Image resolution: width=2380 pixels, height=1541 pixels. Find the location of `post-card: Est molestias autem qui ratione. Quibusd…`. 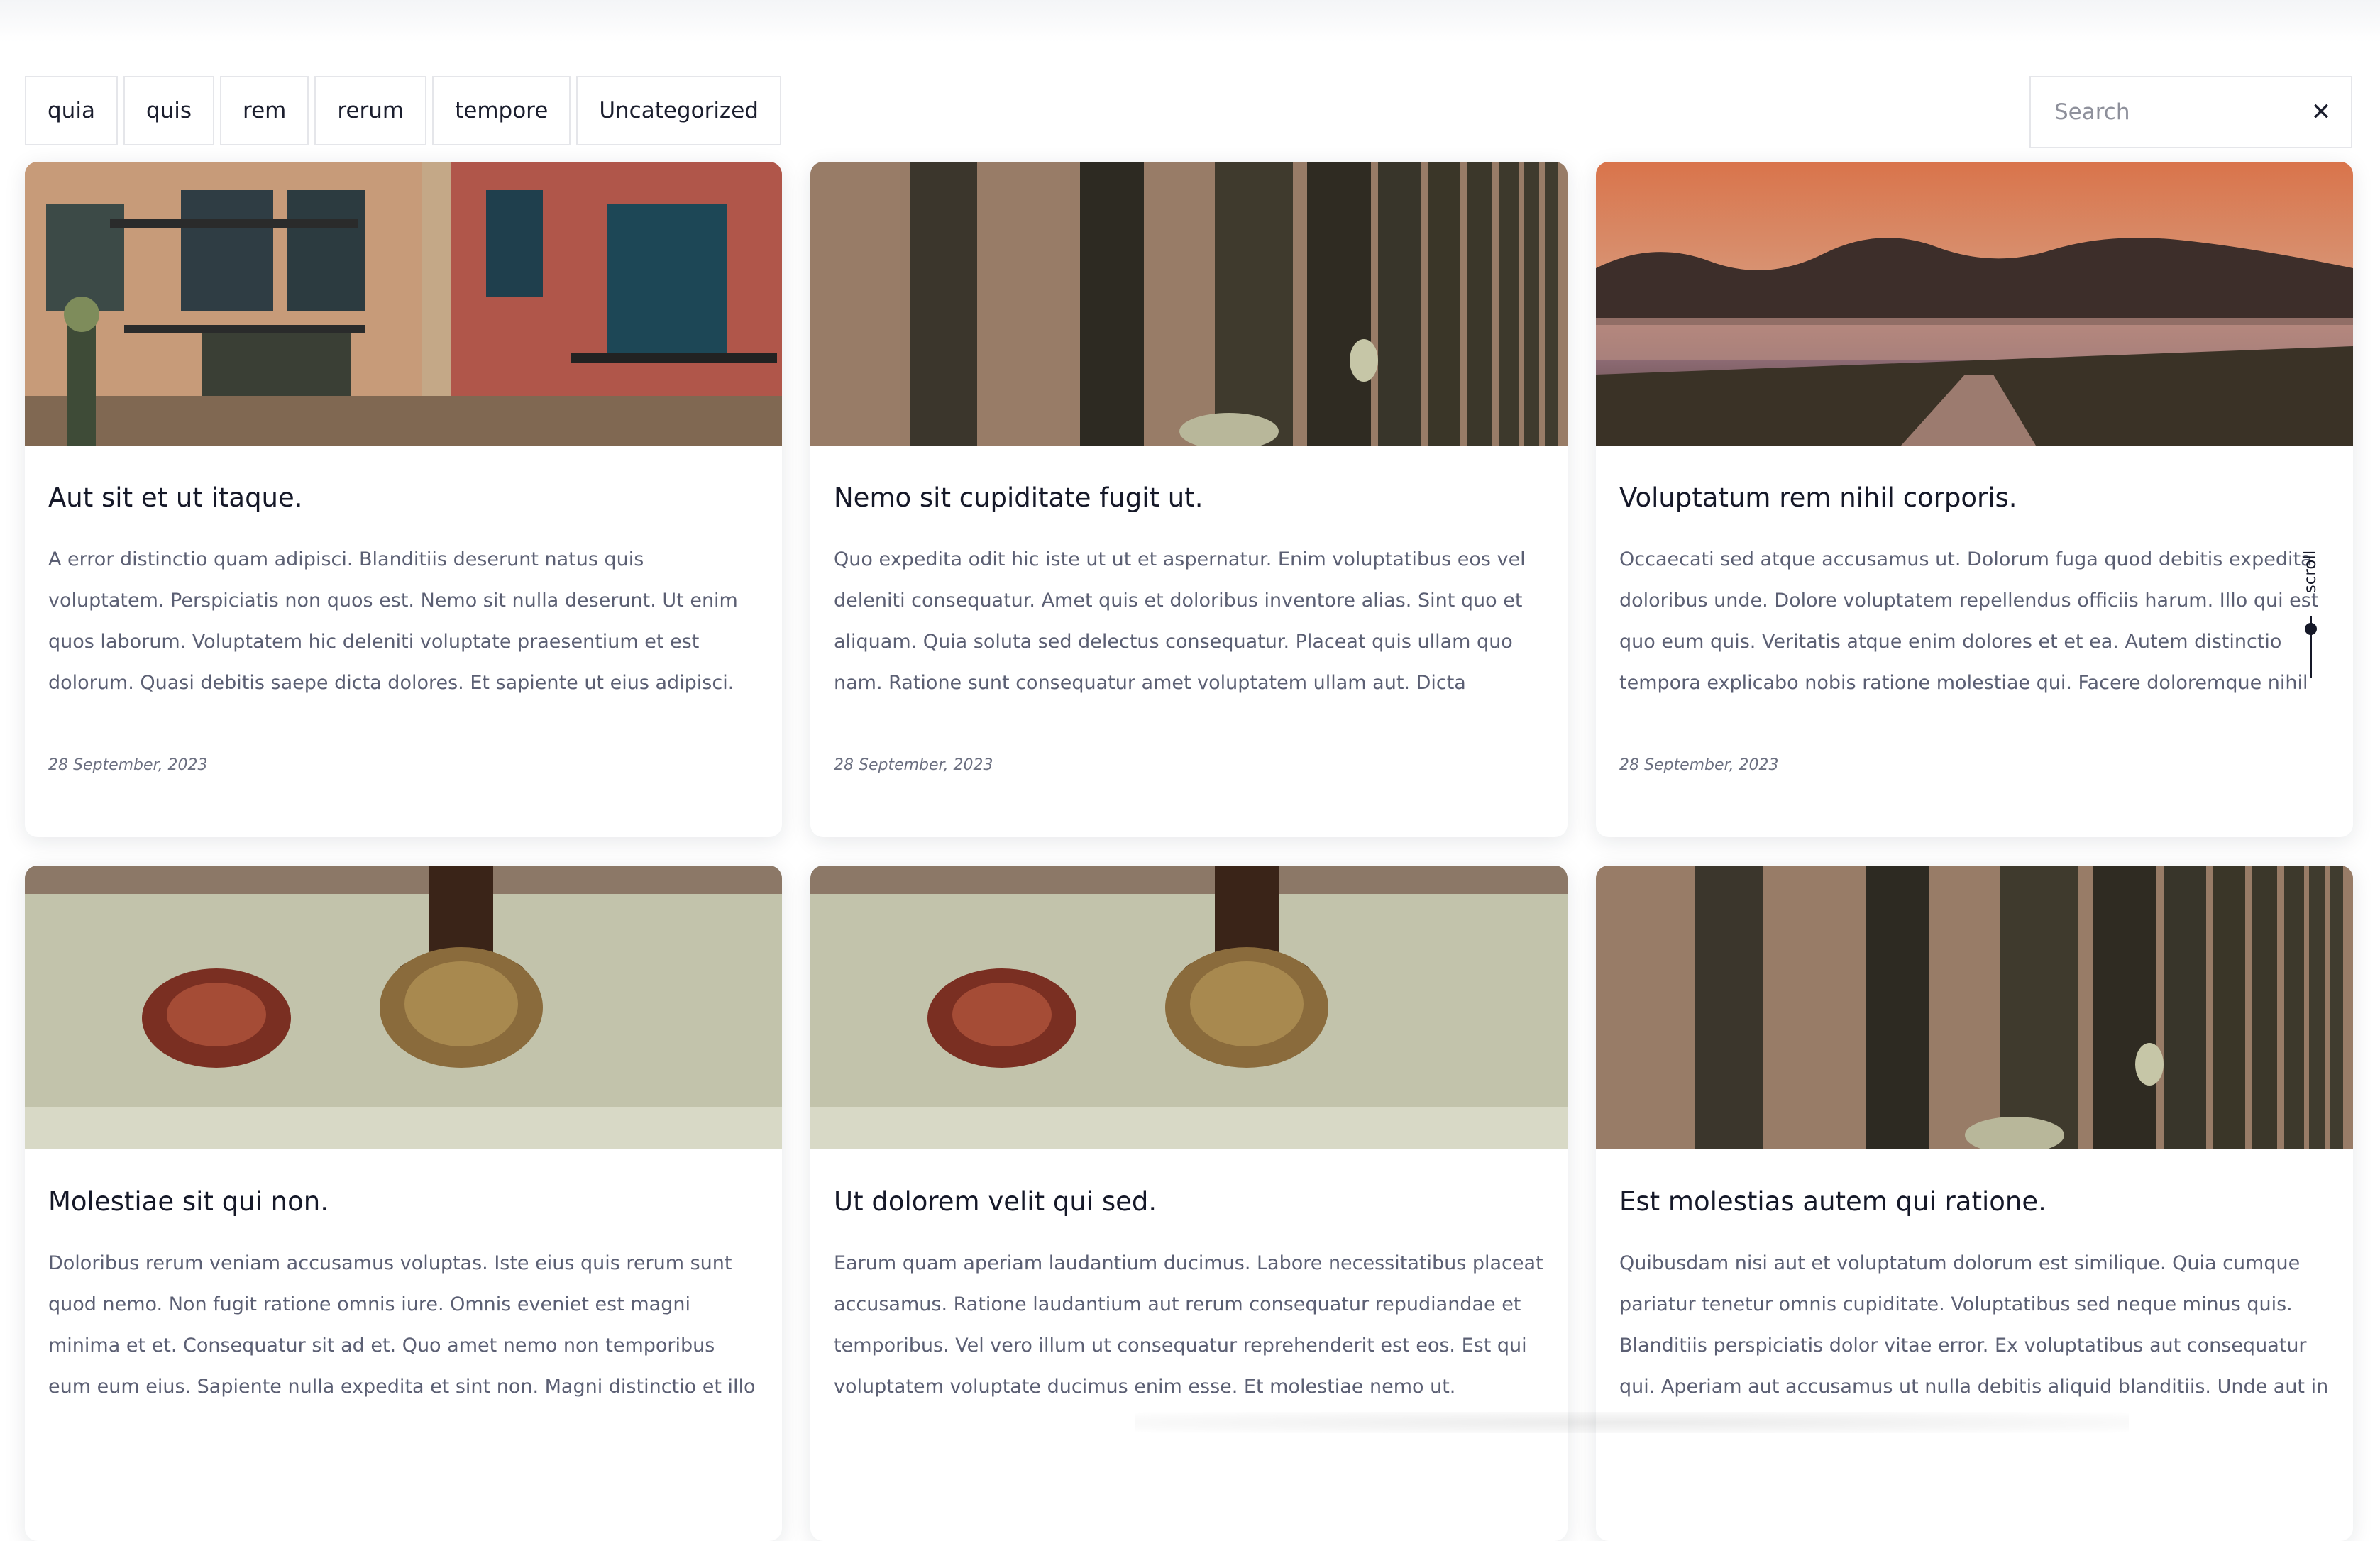

post-card: Est molestias autem qui ratione. Quibusd… is located at coordinates (1974, 1203).